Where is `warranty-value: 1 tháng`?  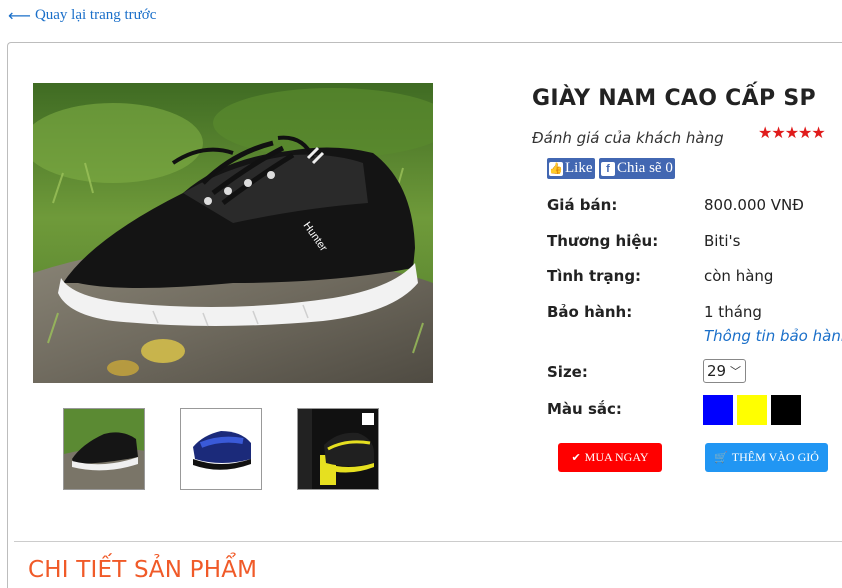 warranty-value: 1 tháng is located at coordinates (733, 312).